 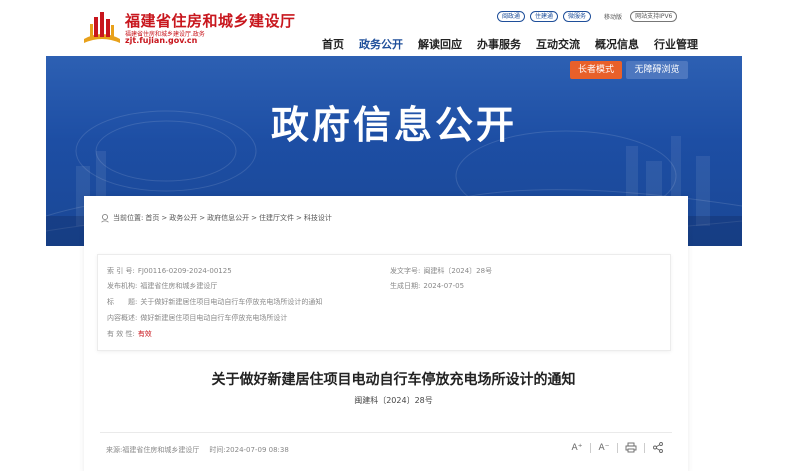 I want to click on nav-item-home: 首页, so click(x=333, y=44).